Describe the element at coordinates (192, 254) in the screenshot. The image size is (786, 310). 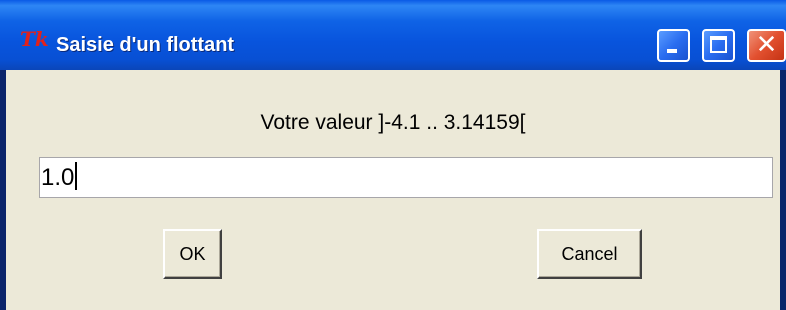
I see `ok-button: OK` at that location.